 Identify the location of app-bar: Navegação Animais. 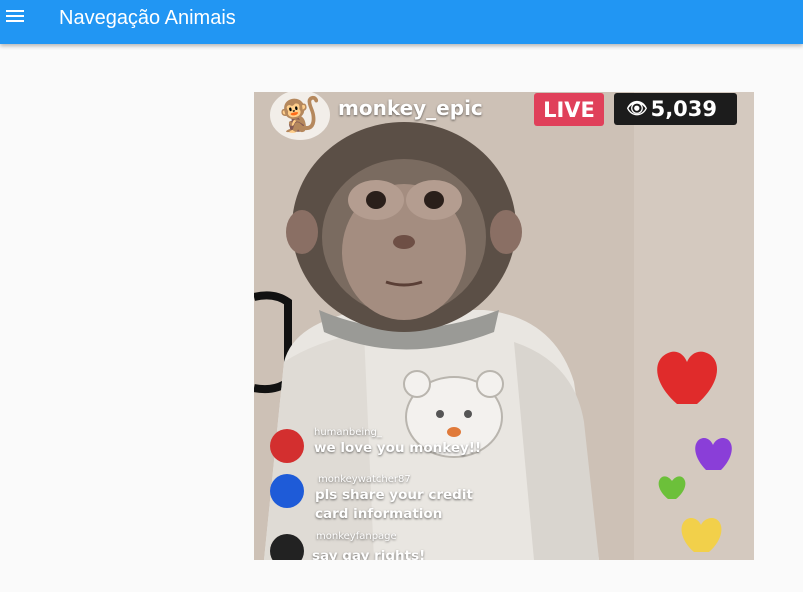
(401, 22).